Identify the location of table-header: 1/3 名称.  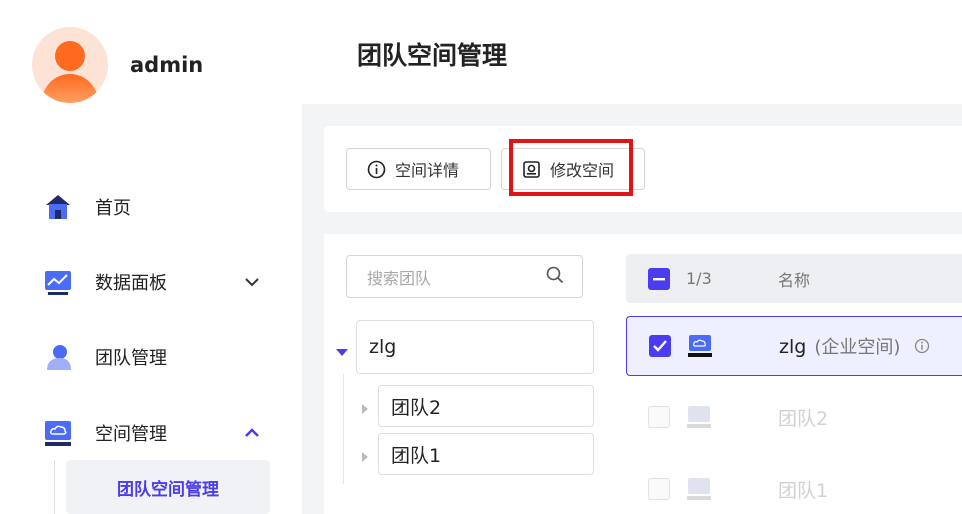
(794, 278).